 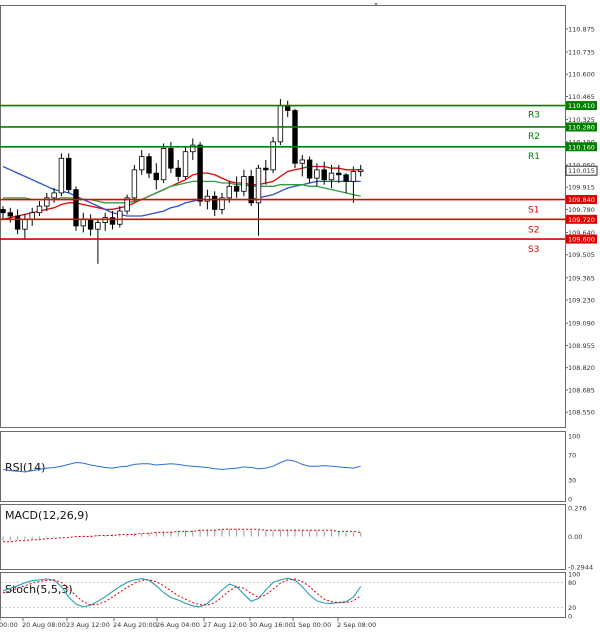 What do you see at coordinates (581, 188) in the screenshot?
I see `price-tick-label: 109.915` at bounding box center [581, 188].